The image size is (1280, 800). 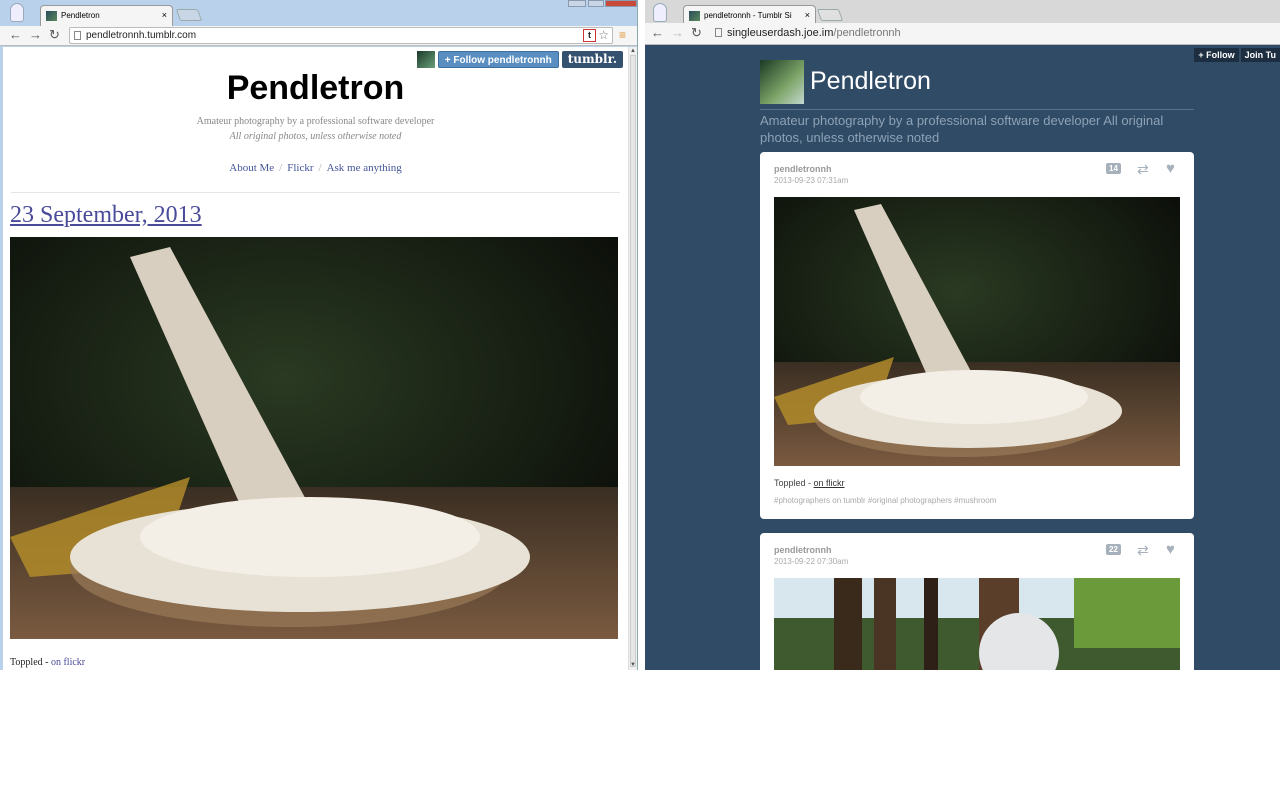 What do you see at coordinates (867, 33) in the screenshot?
I see `url-path: /pendletronnh` at bounding box center [867, 33].